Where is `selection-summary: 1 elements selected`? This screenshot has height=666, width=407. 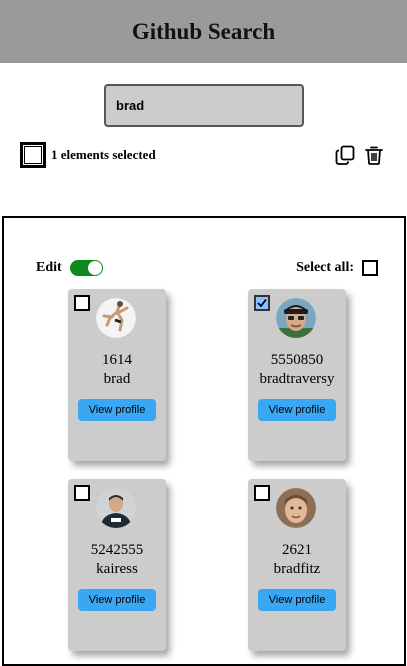 selection-summary: 1 elements selected is located at coordinates (88, 155).